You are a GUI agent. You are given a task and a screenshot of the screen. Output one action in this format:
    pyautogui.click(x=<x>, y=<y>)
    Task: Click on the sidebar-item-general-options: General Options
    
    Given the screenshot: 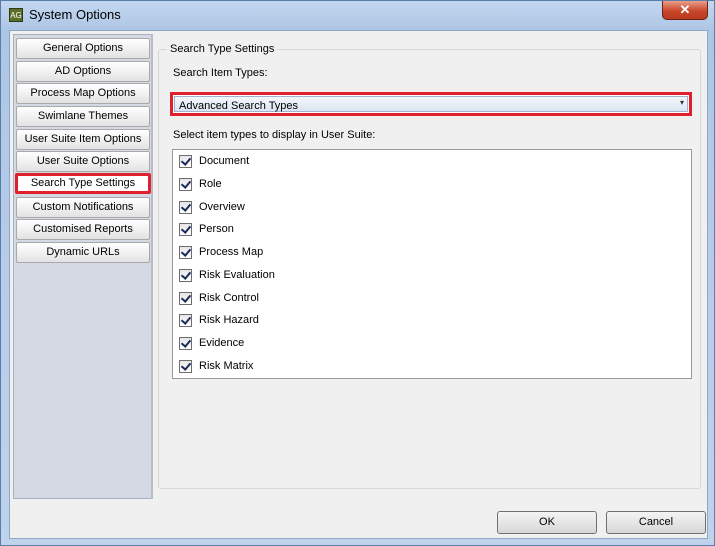 What is the action you would take?
    pyautogui.click(x=83, y=48)
    